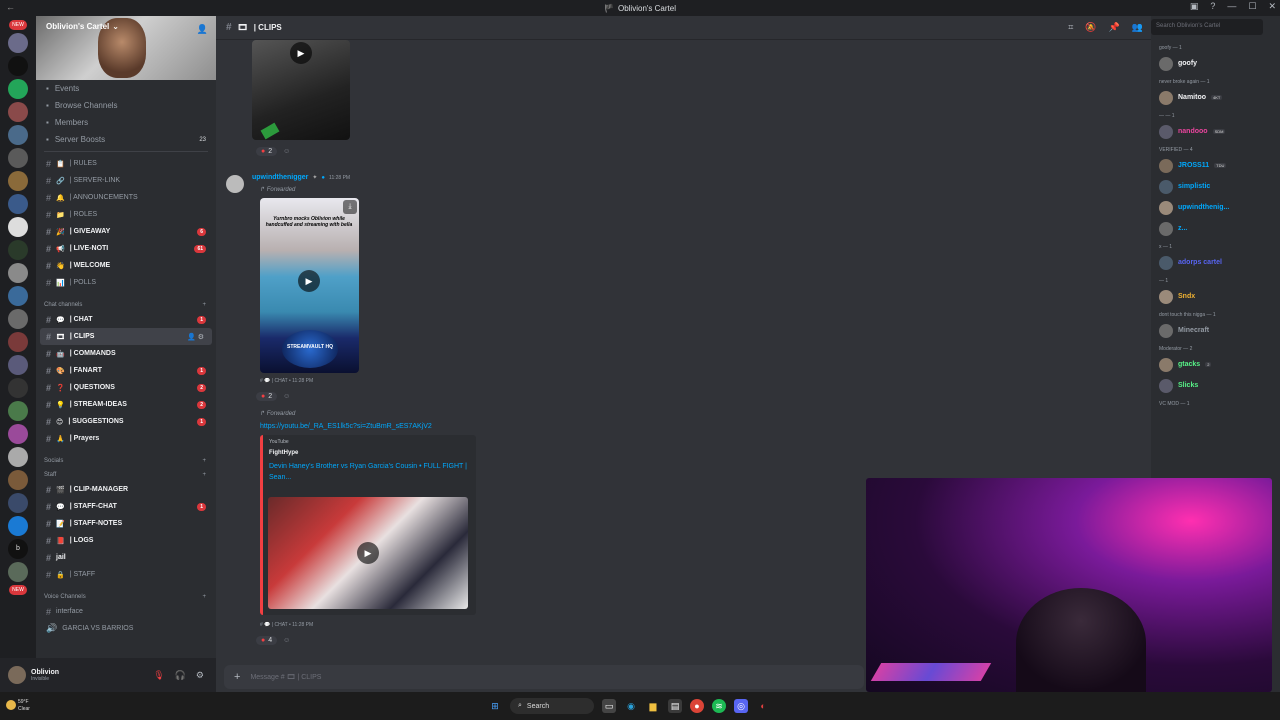 This screenshot has width=1280, height=720. Describe the element at coordinates (235, 184) in the screenshot. I see `avatar` at that location.